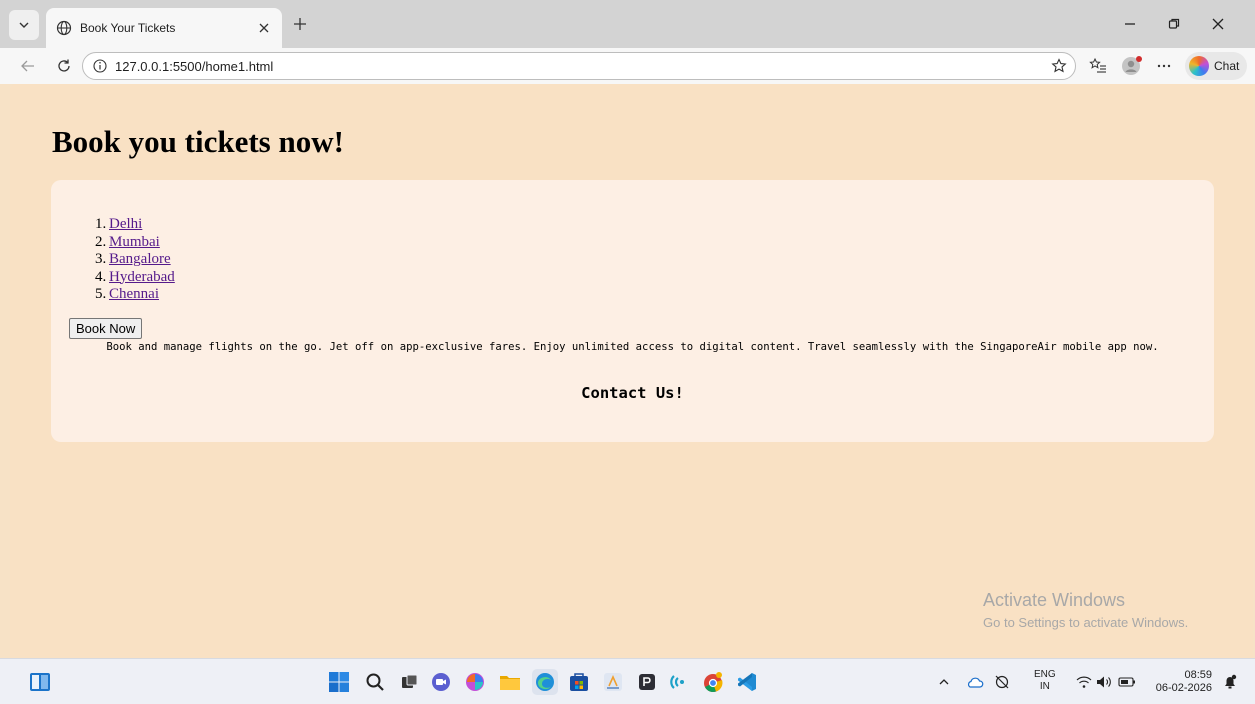 The width and height of the screenshot is (1255, 704). What do you see at coordinates (632, 393) in the screenshot?
I see `contact-heading: Contact Us!` at bounding box center [632, 393].